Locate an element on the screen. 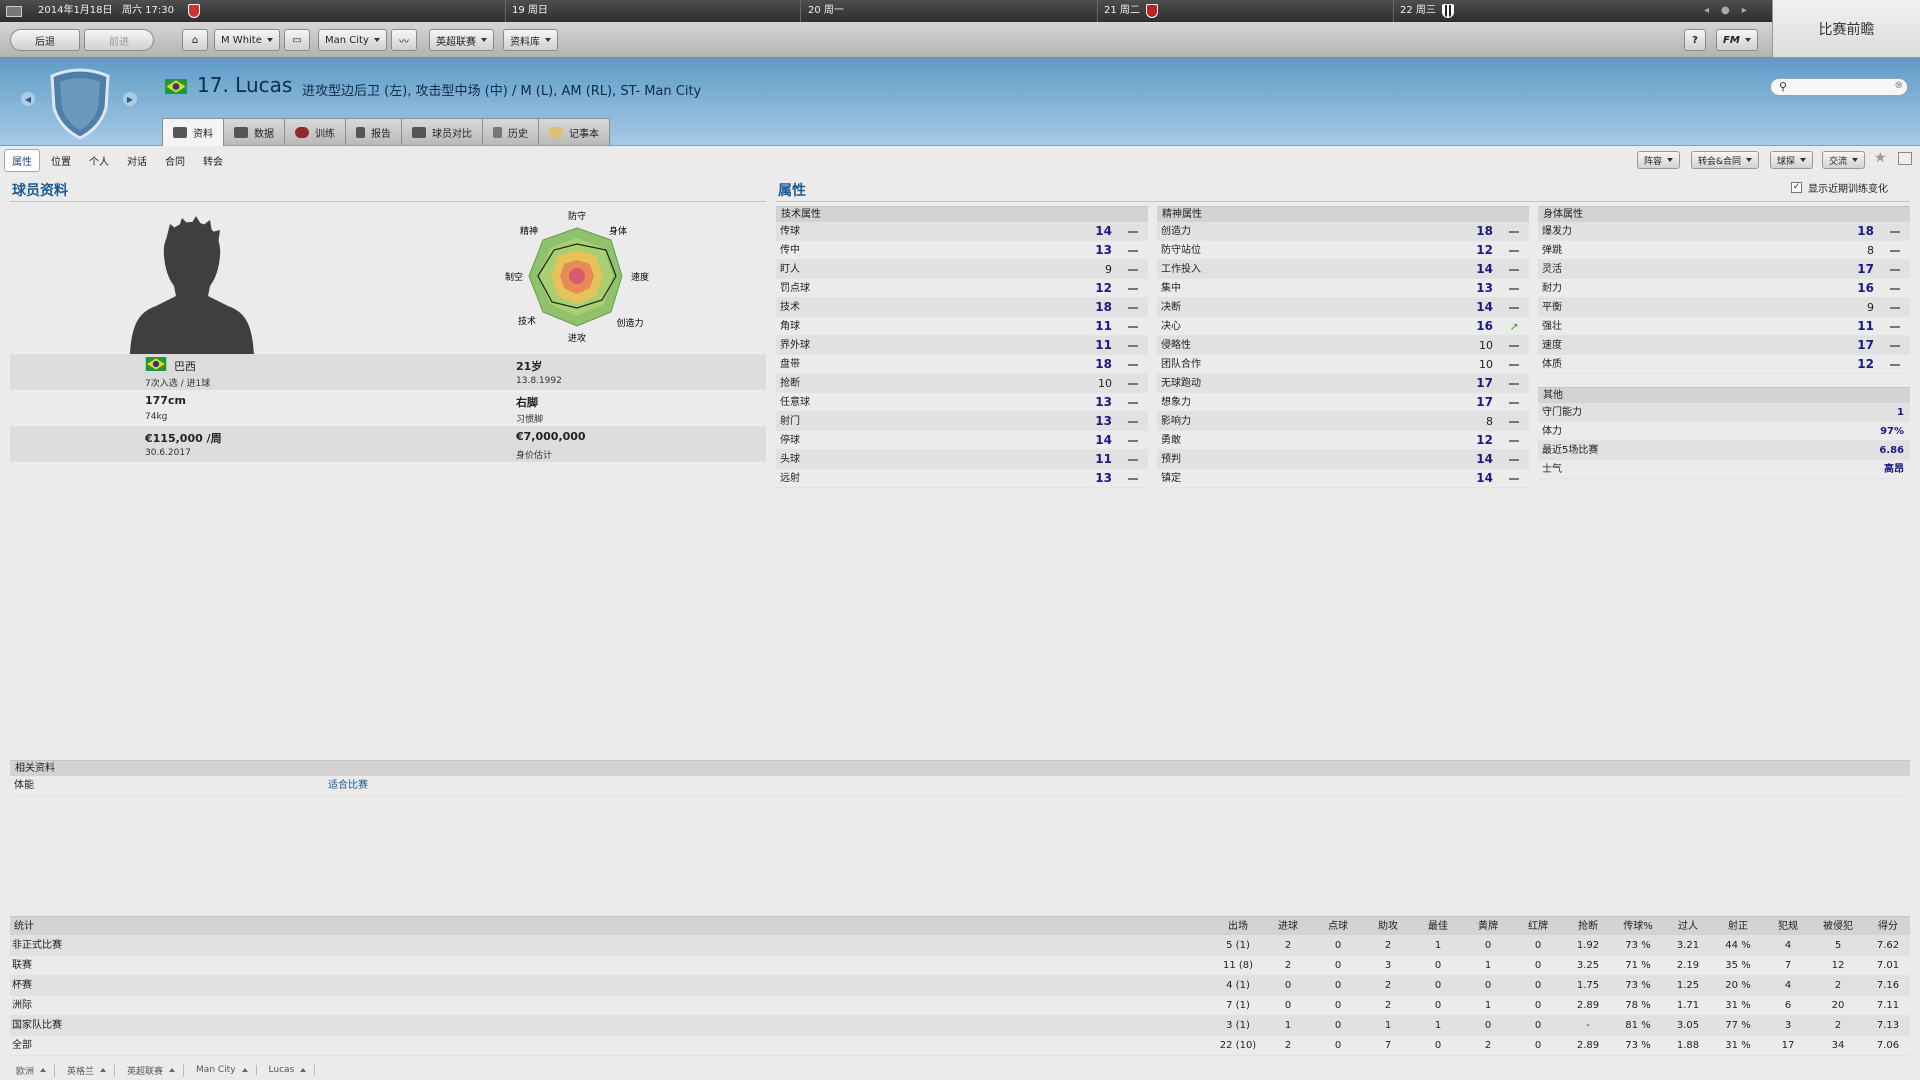  attribute-row: 任意球 13 is located at coordinates (962, 402).